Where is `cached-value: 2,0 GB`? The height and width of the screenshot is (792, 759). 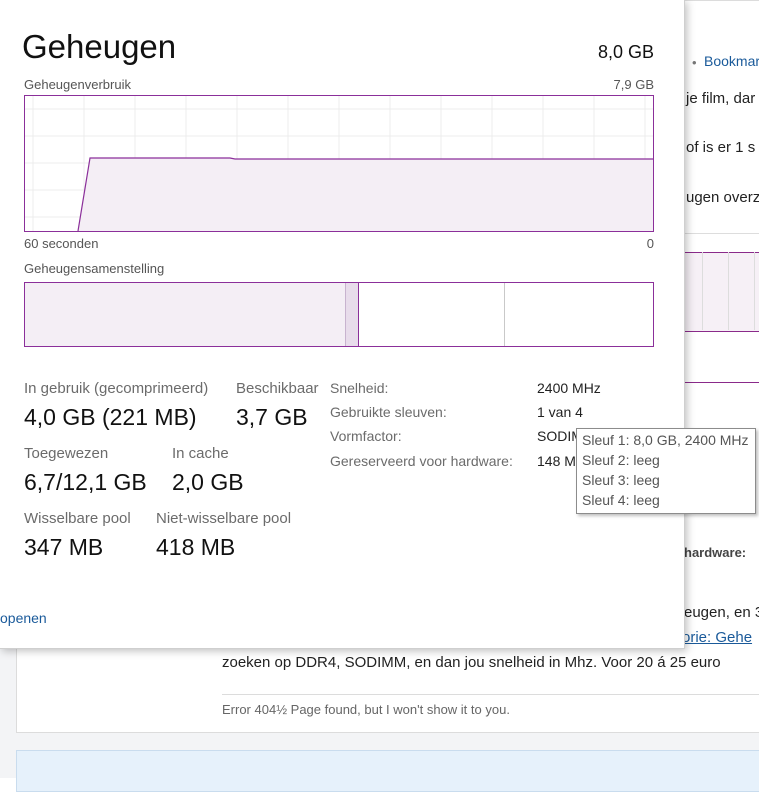
cached-value: 2,0 GB is located at coordinates (208, 482).